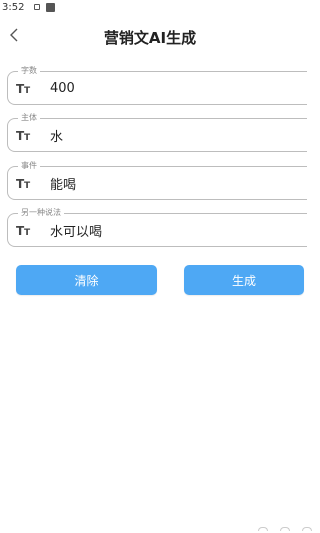  I want to click on page-title: 营销文AI生成, so click(150, 38).